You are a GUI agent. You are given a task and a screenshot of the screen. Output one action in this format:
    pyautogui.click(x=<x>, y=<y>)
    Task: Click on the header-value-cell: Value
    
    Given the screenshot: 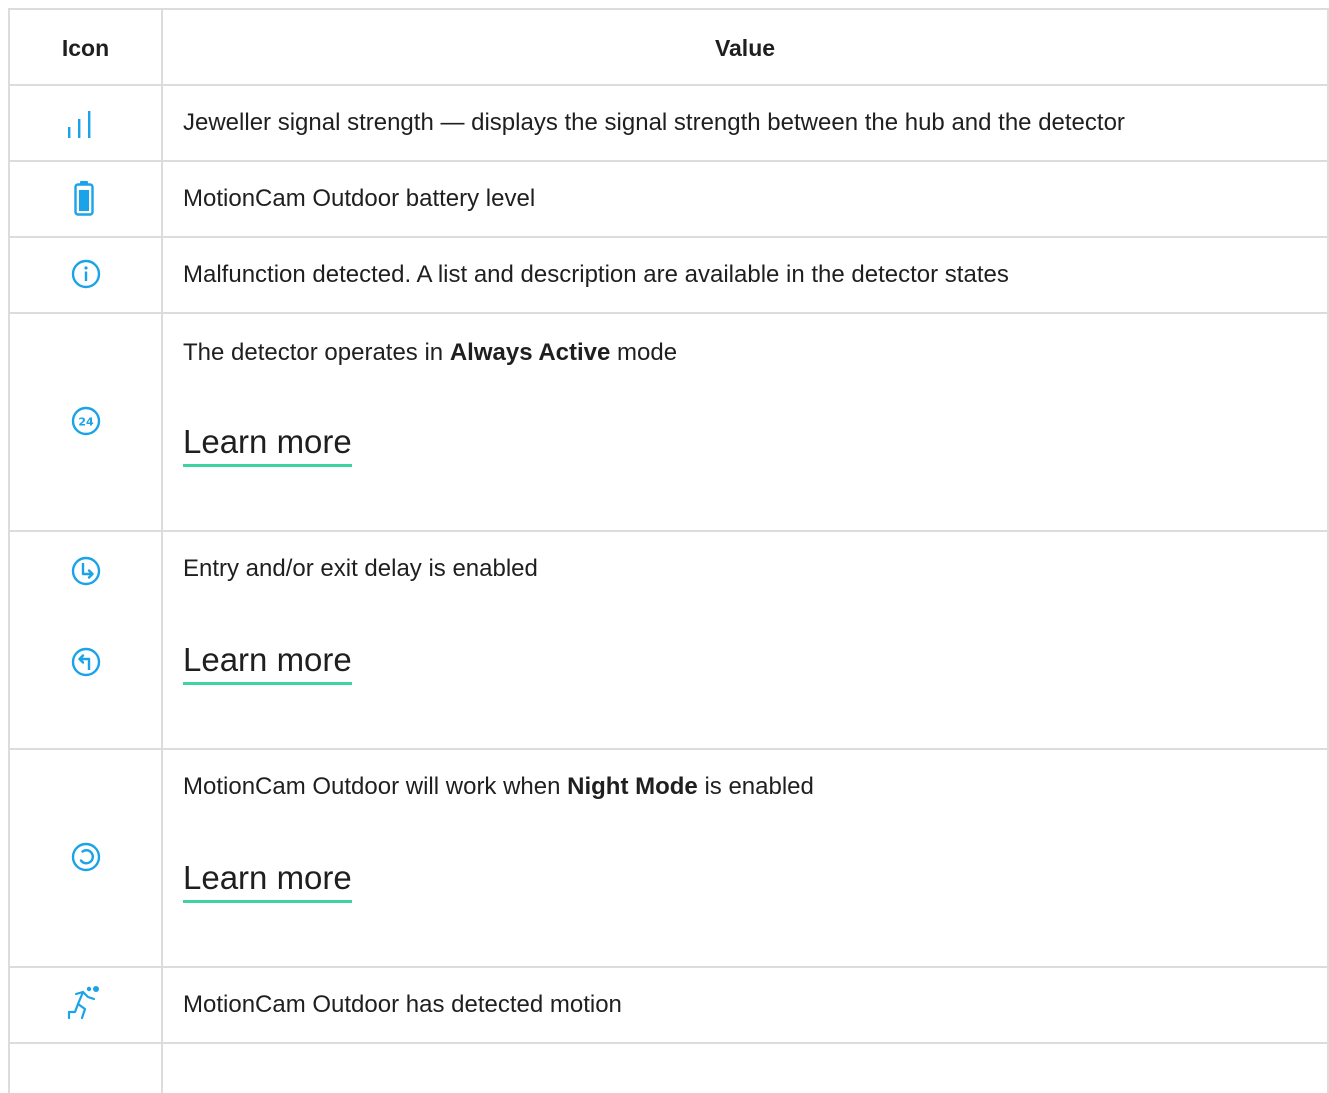 What is the action you would take?
    pyautogui.click(x=745, y=47)
    